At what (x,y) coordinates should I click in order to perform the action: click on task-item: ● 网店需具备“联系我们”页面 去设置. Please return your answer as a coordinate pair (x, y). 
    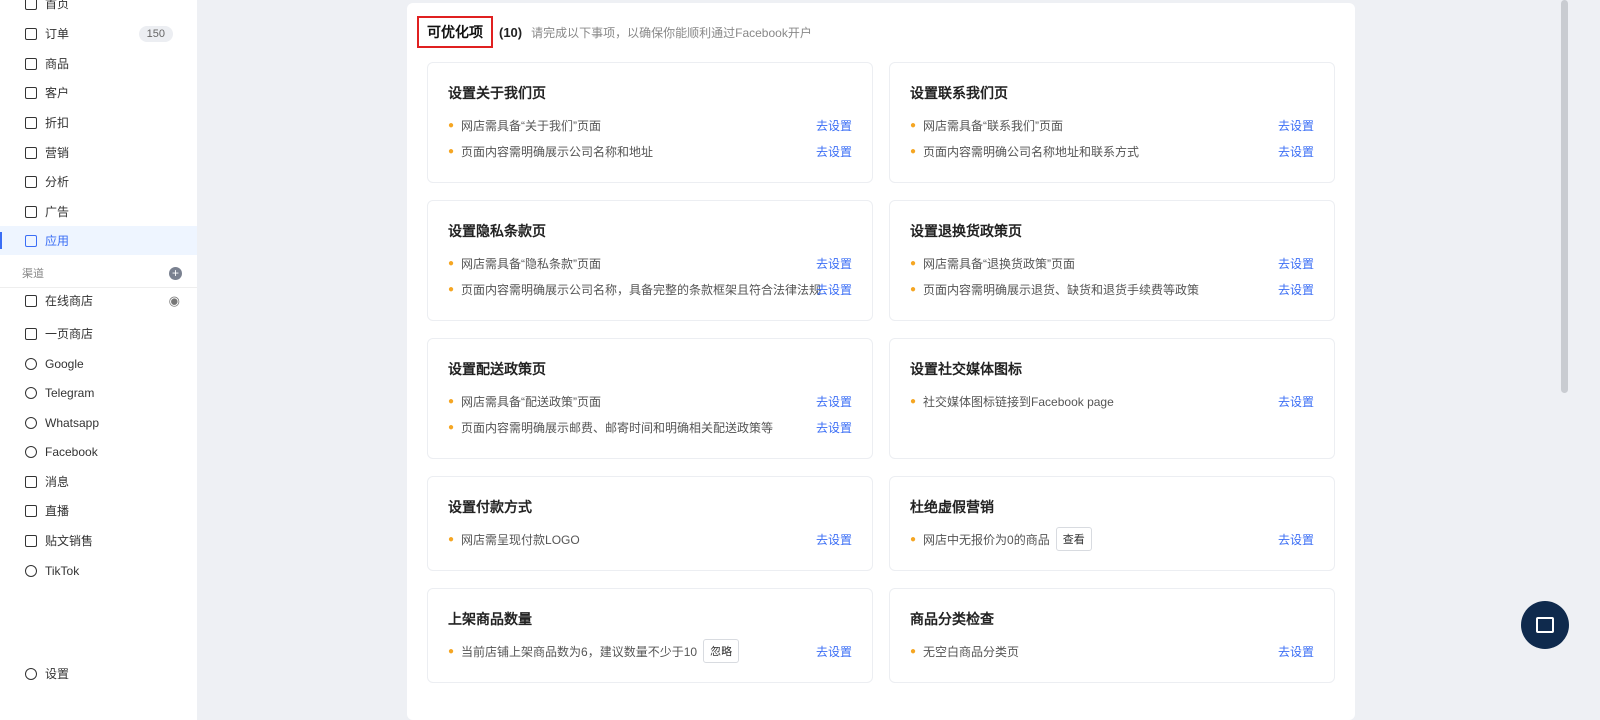
    Looking at the image, I should click on (1112, 125).